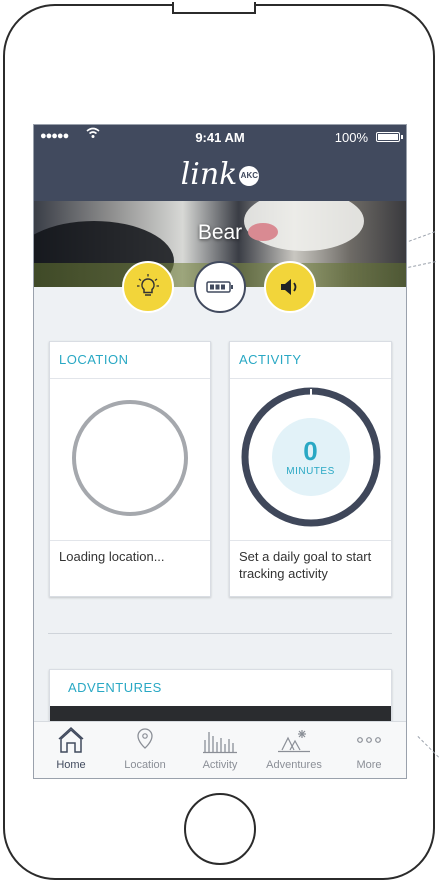 The width and height of the screenshot is (440, 884). I want to click on tab-home: Home, so click(71, 748).